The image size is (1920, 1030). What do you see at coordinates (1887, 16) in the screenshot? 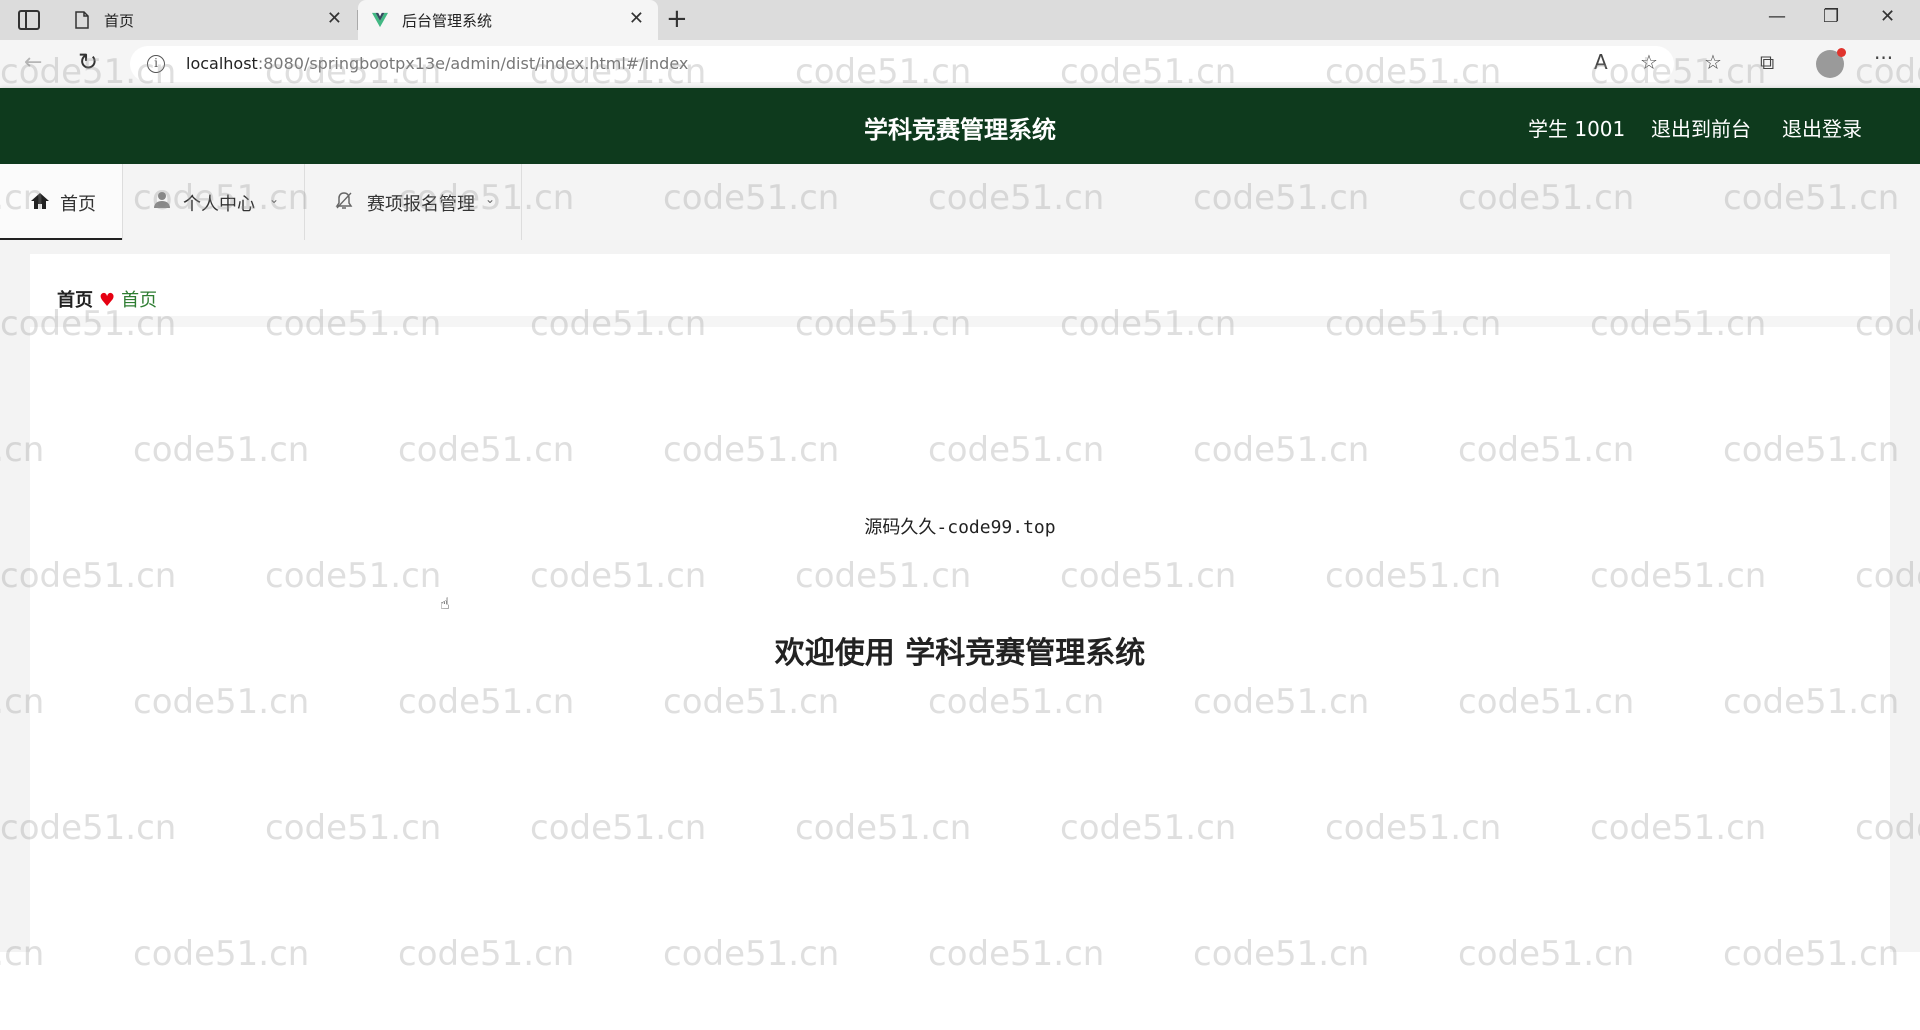
I see `window-close-icon: ✕` at bounding box center [1887, 16].